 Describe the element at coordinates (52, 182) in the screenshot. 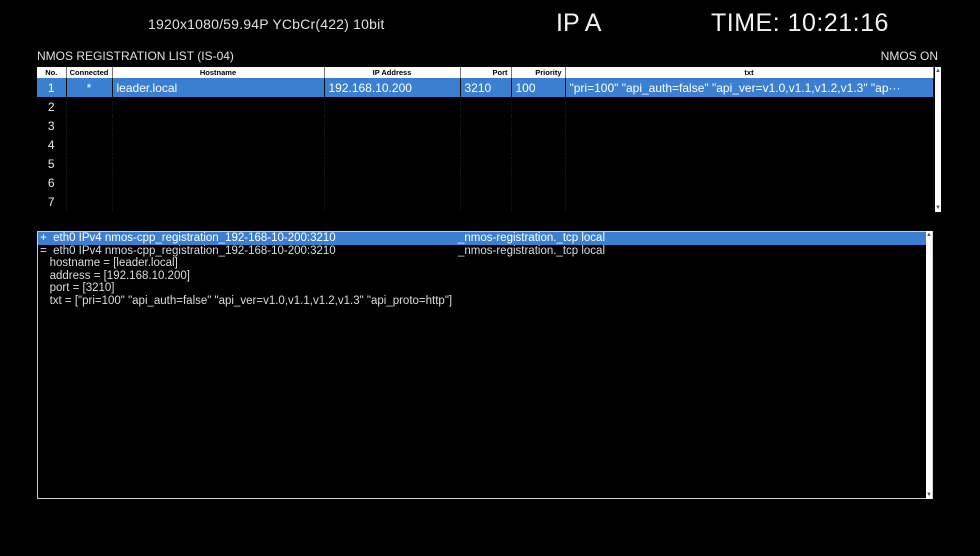

I see `row-no: 6` at that location.